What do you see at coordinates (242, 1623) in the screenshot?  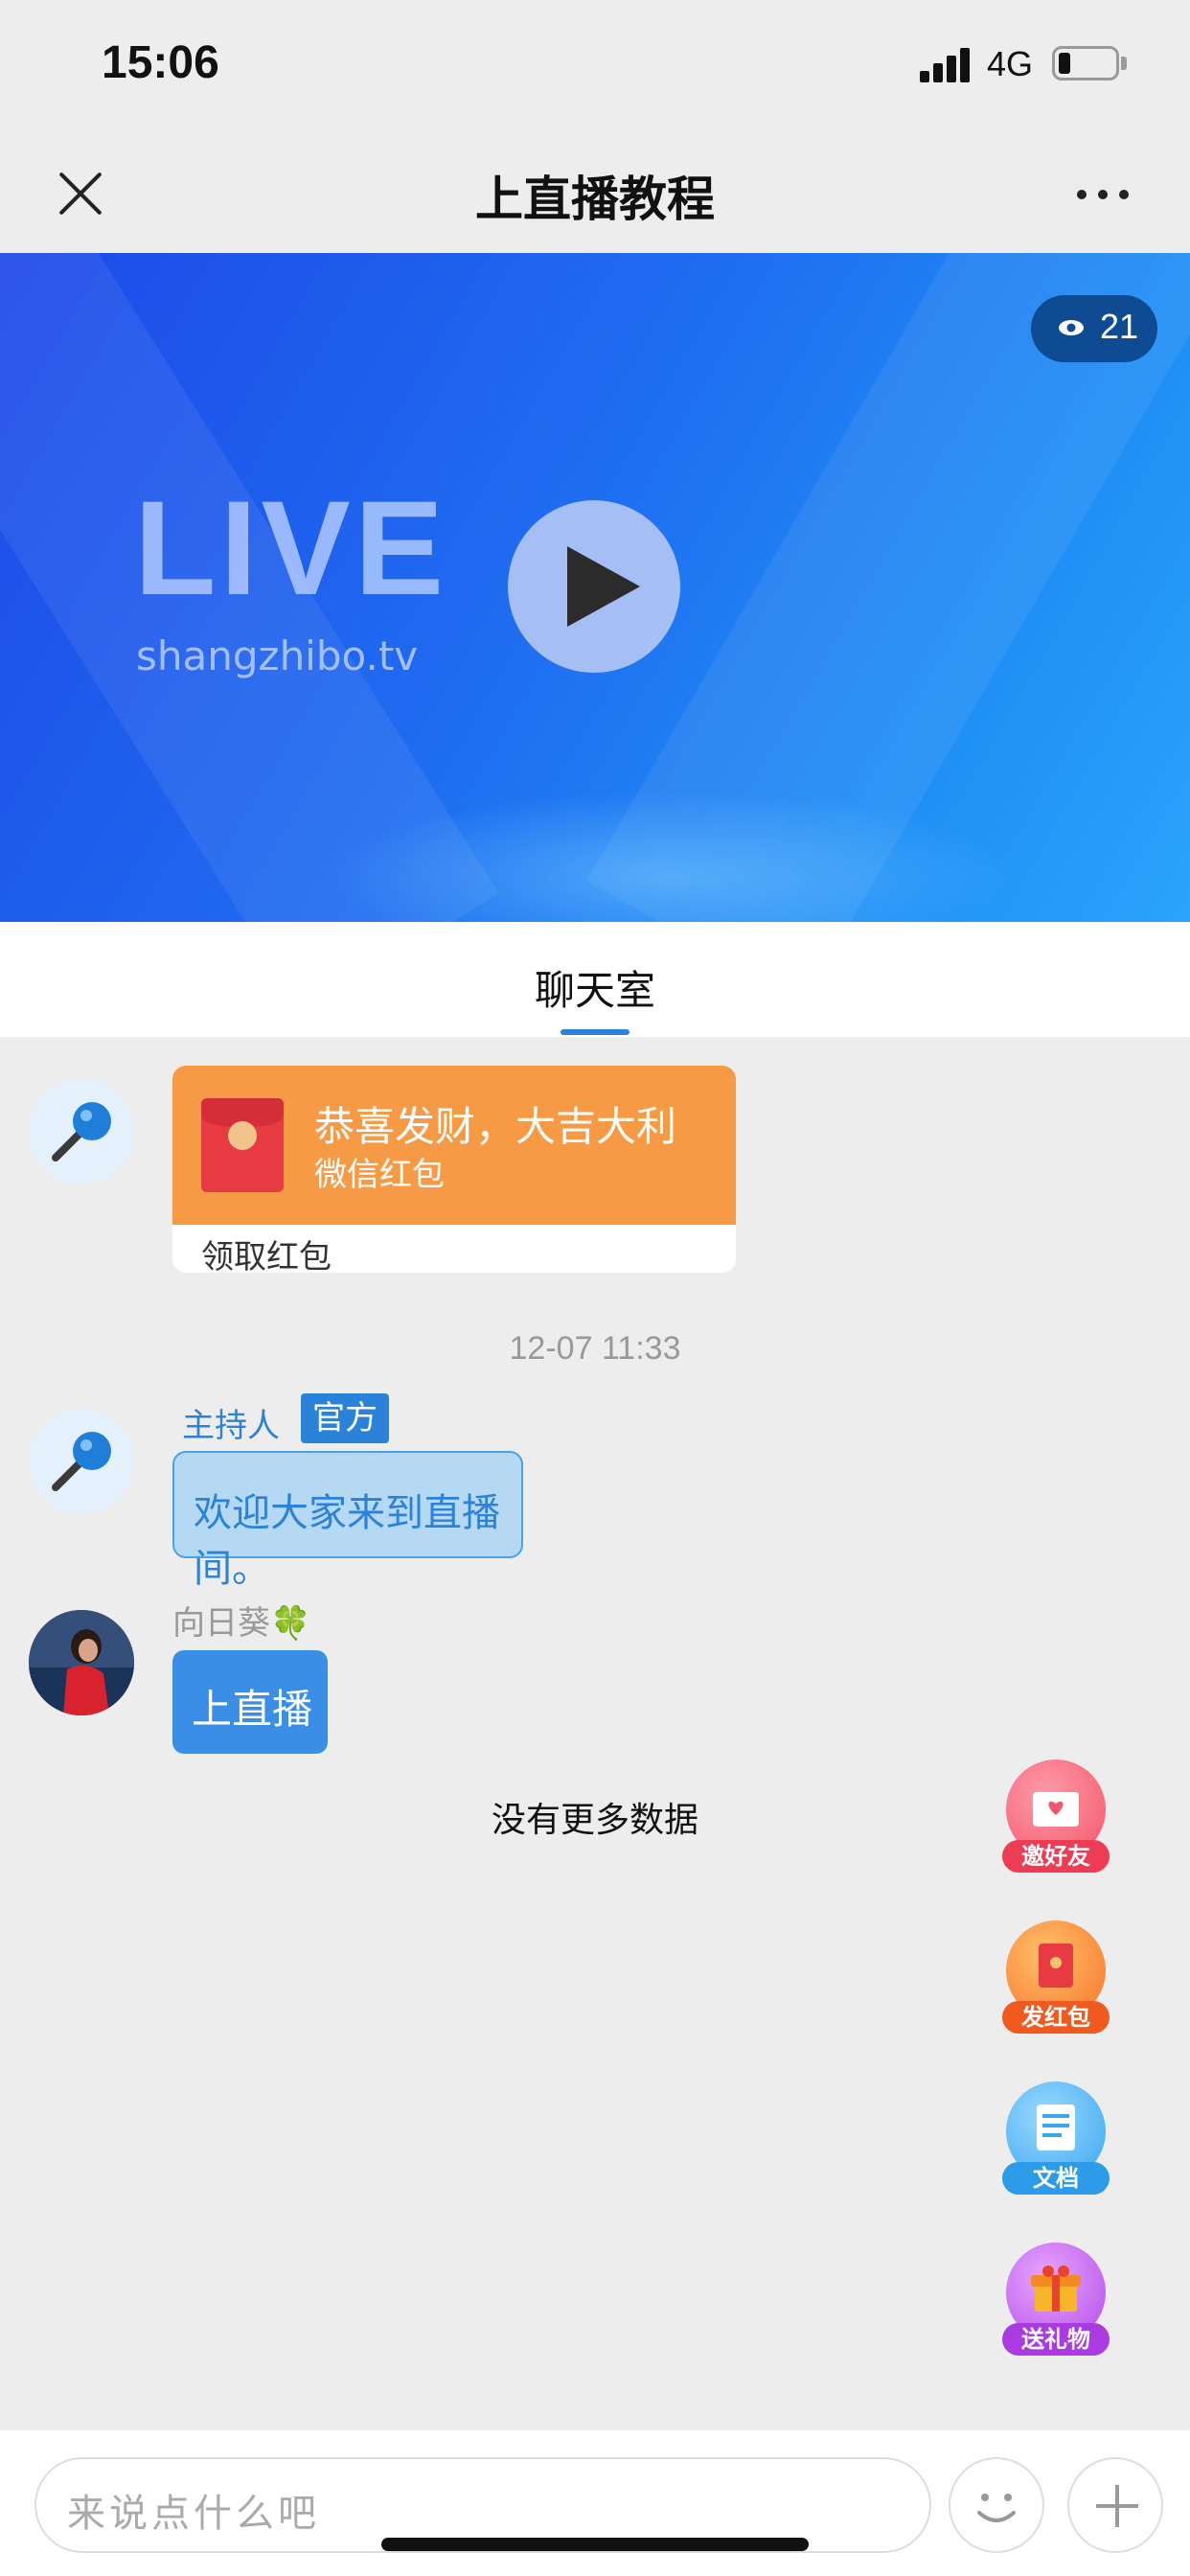 I see `sender-name: 向日葵🍀` at bounding box center [242, 1623].